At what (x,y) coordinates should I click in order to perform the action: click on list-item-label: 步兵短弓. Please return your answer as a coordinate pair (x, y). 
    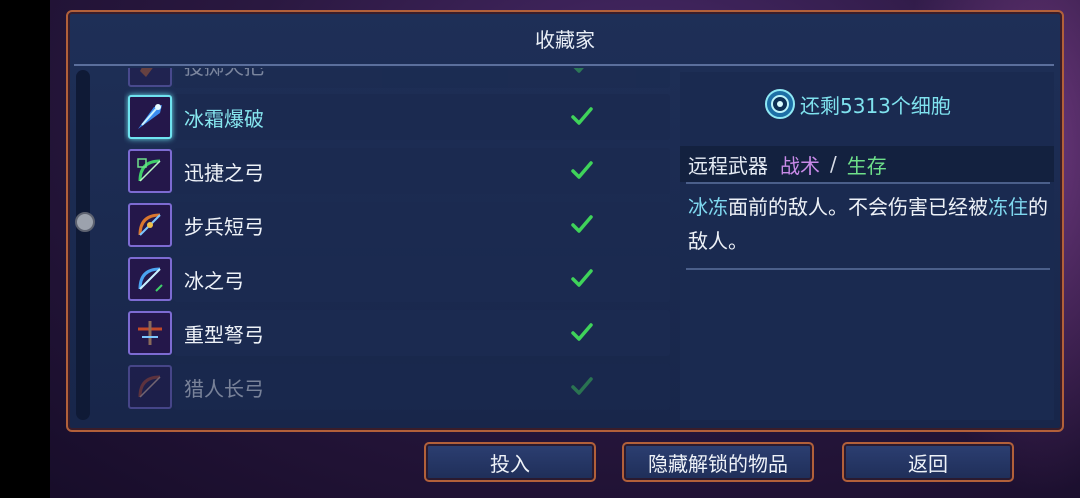
    Looking at the image, I should click on (224, 226).